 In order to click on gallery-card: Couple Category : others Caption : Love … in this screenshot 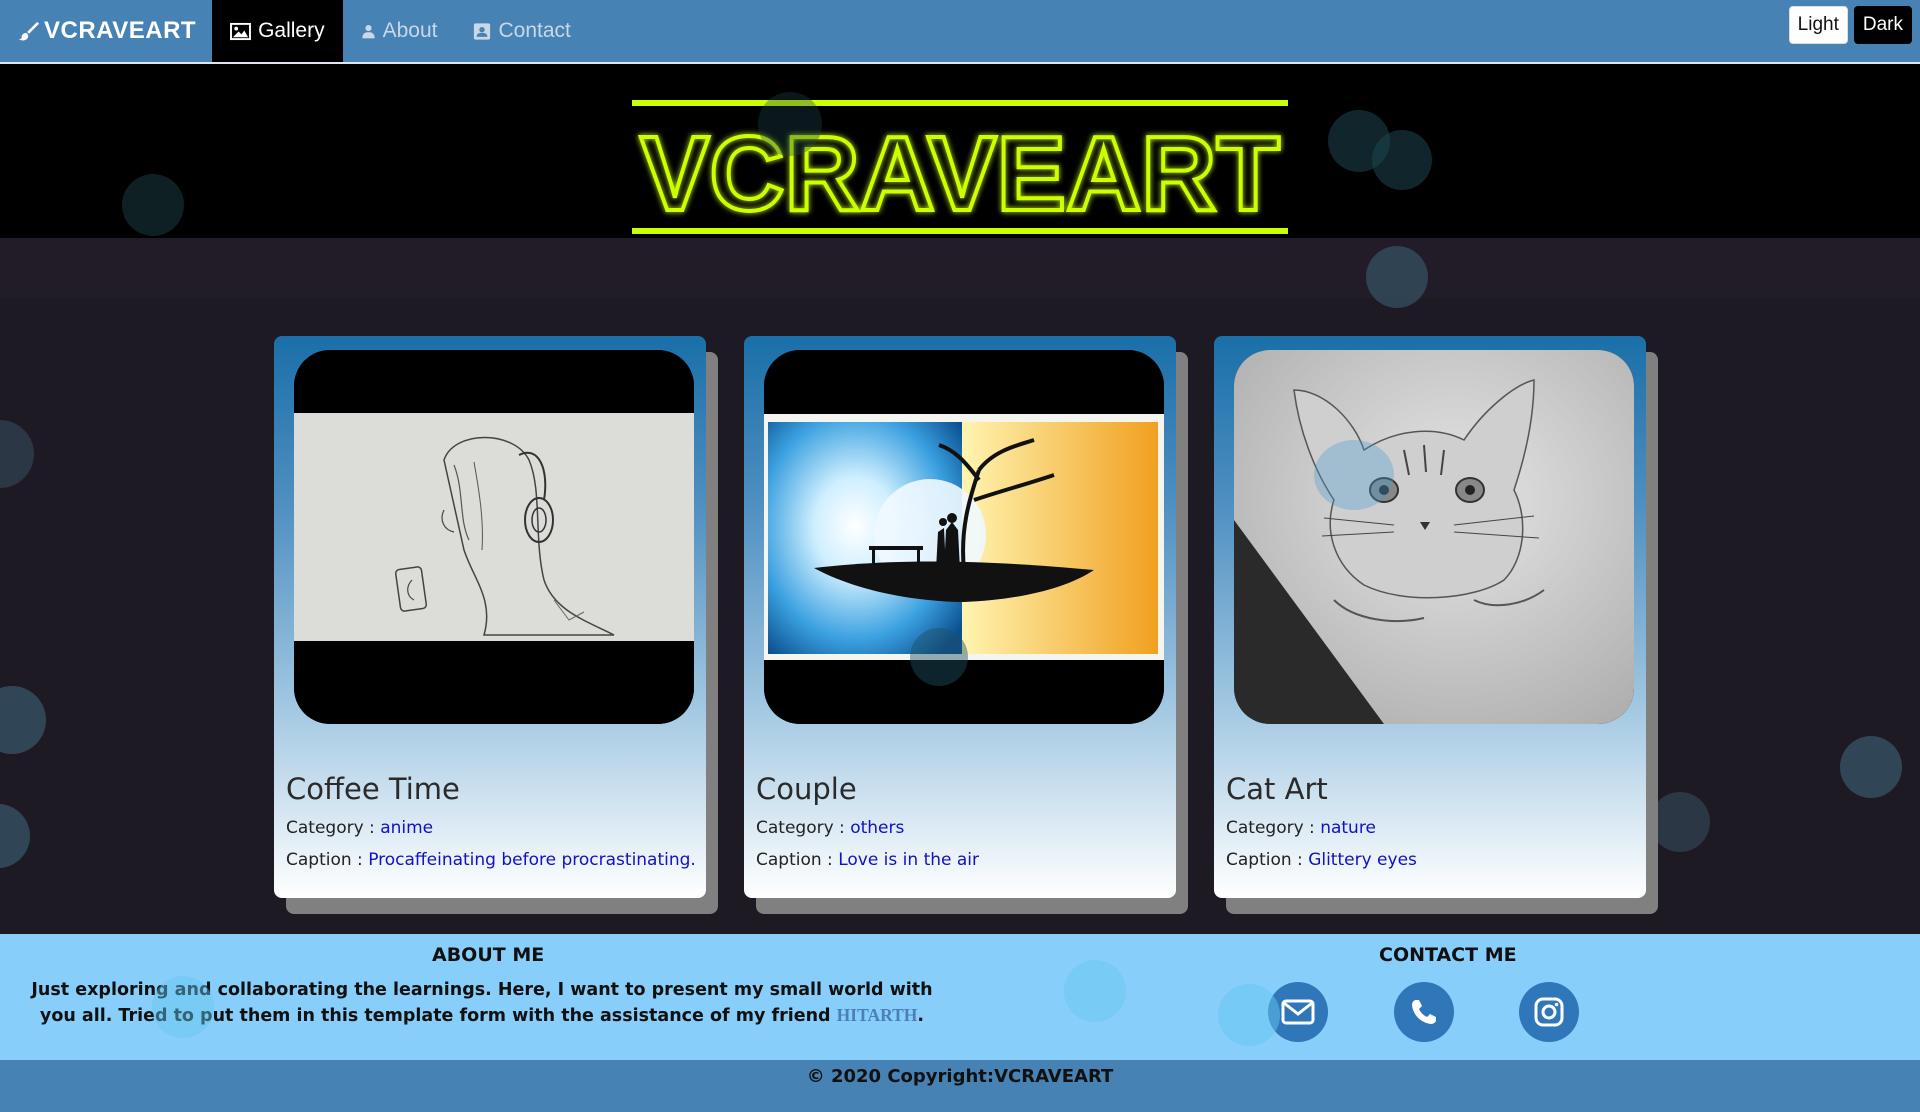, I will do `click(966, 625)`.